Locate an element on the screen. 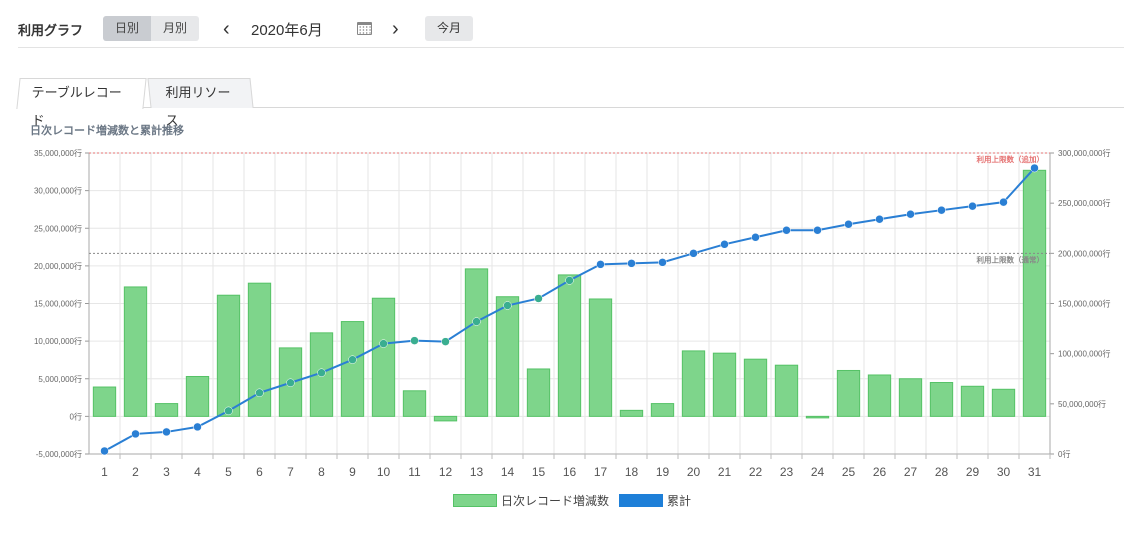 Image resolution: width=1142 pixels, height=545 pixels. x-tick-label: 5 is located at coordinates (228, 472).